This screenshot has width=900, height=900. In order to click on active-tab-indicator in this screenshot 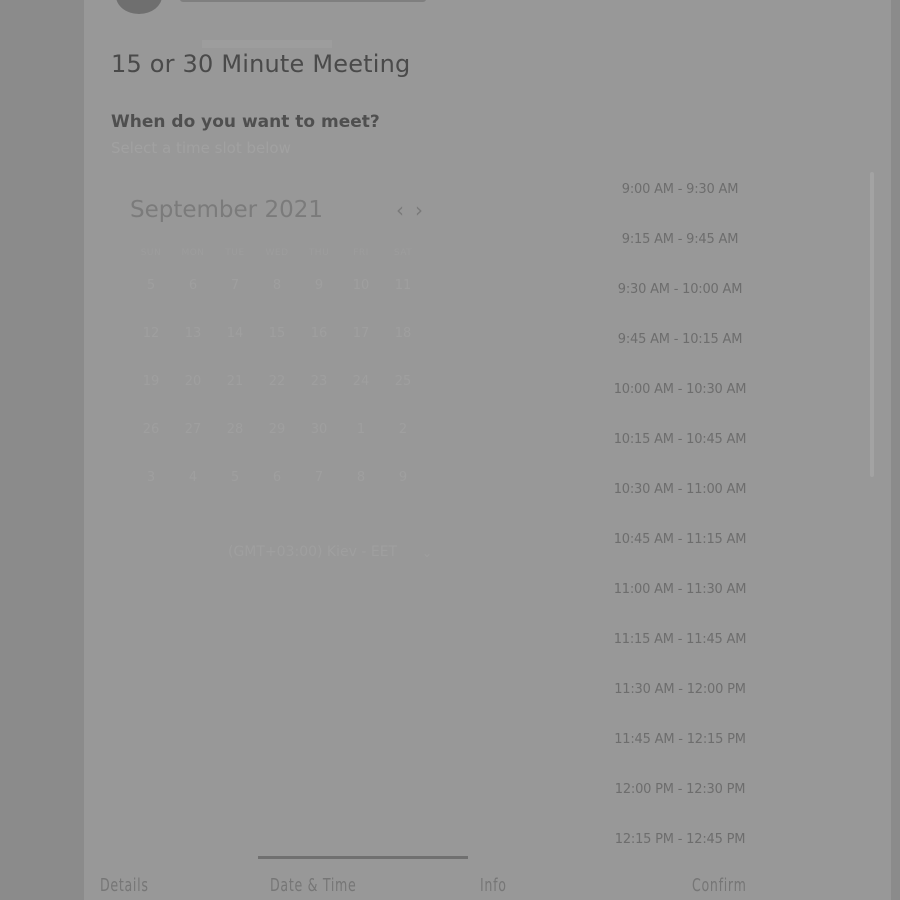, I will do `click(363, 857)`.